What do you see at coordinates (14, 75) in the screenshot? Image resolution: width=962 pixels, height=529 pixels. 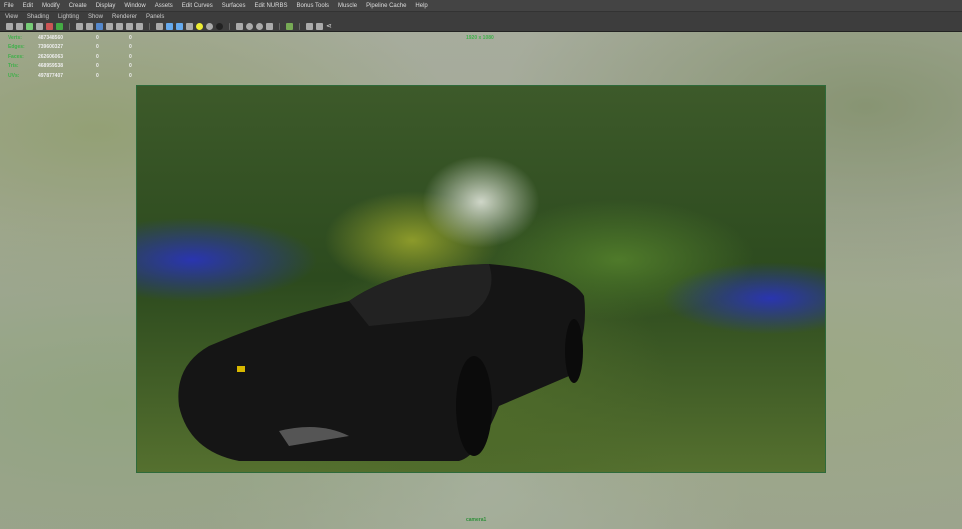 I see `hud-label: UVs:` at bounding box center [14, 75].